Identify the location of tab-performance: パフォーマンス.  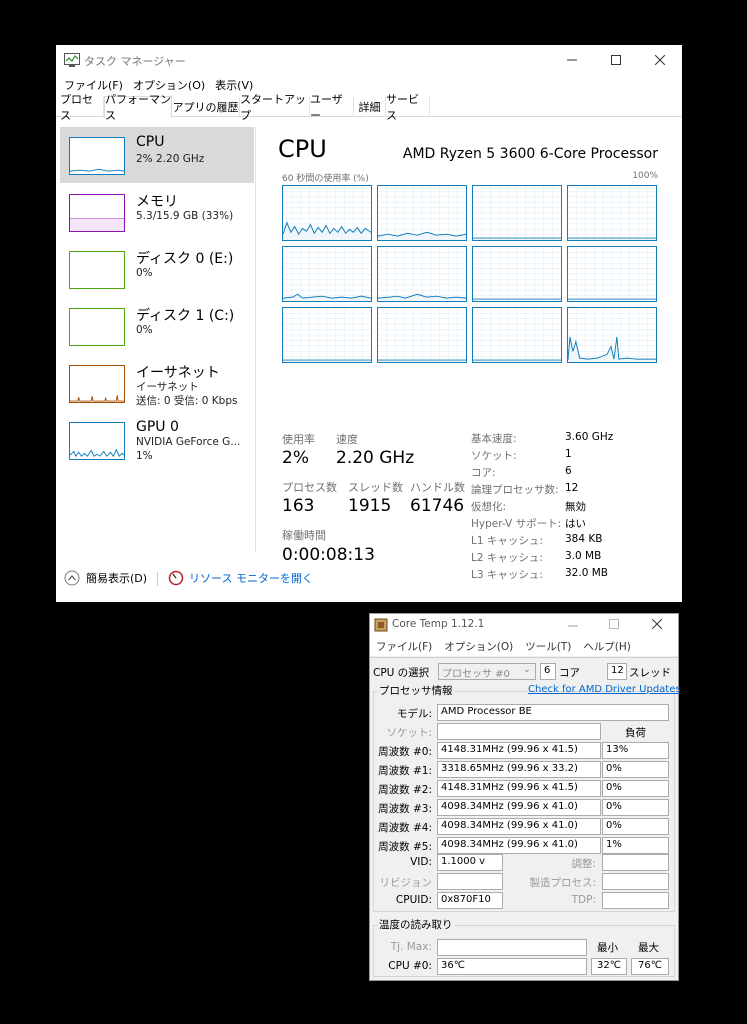
(138, 107).